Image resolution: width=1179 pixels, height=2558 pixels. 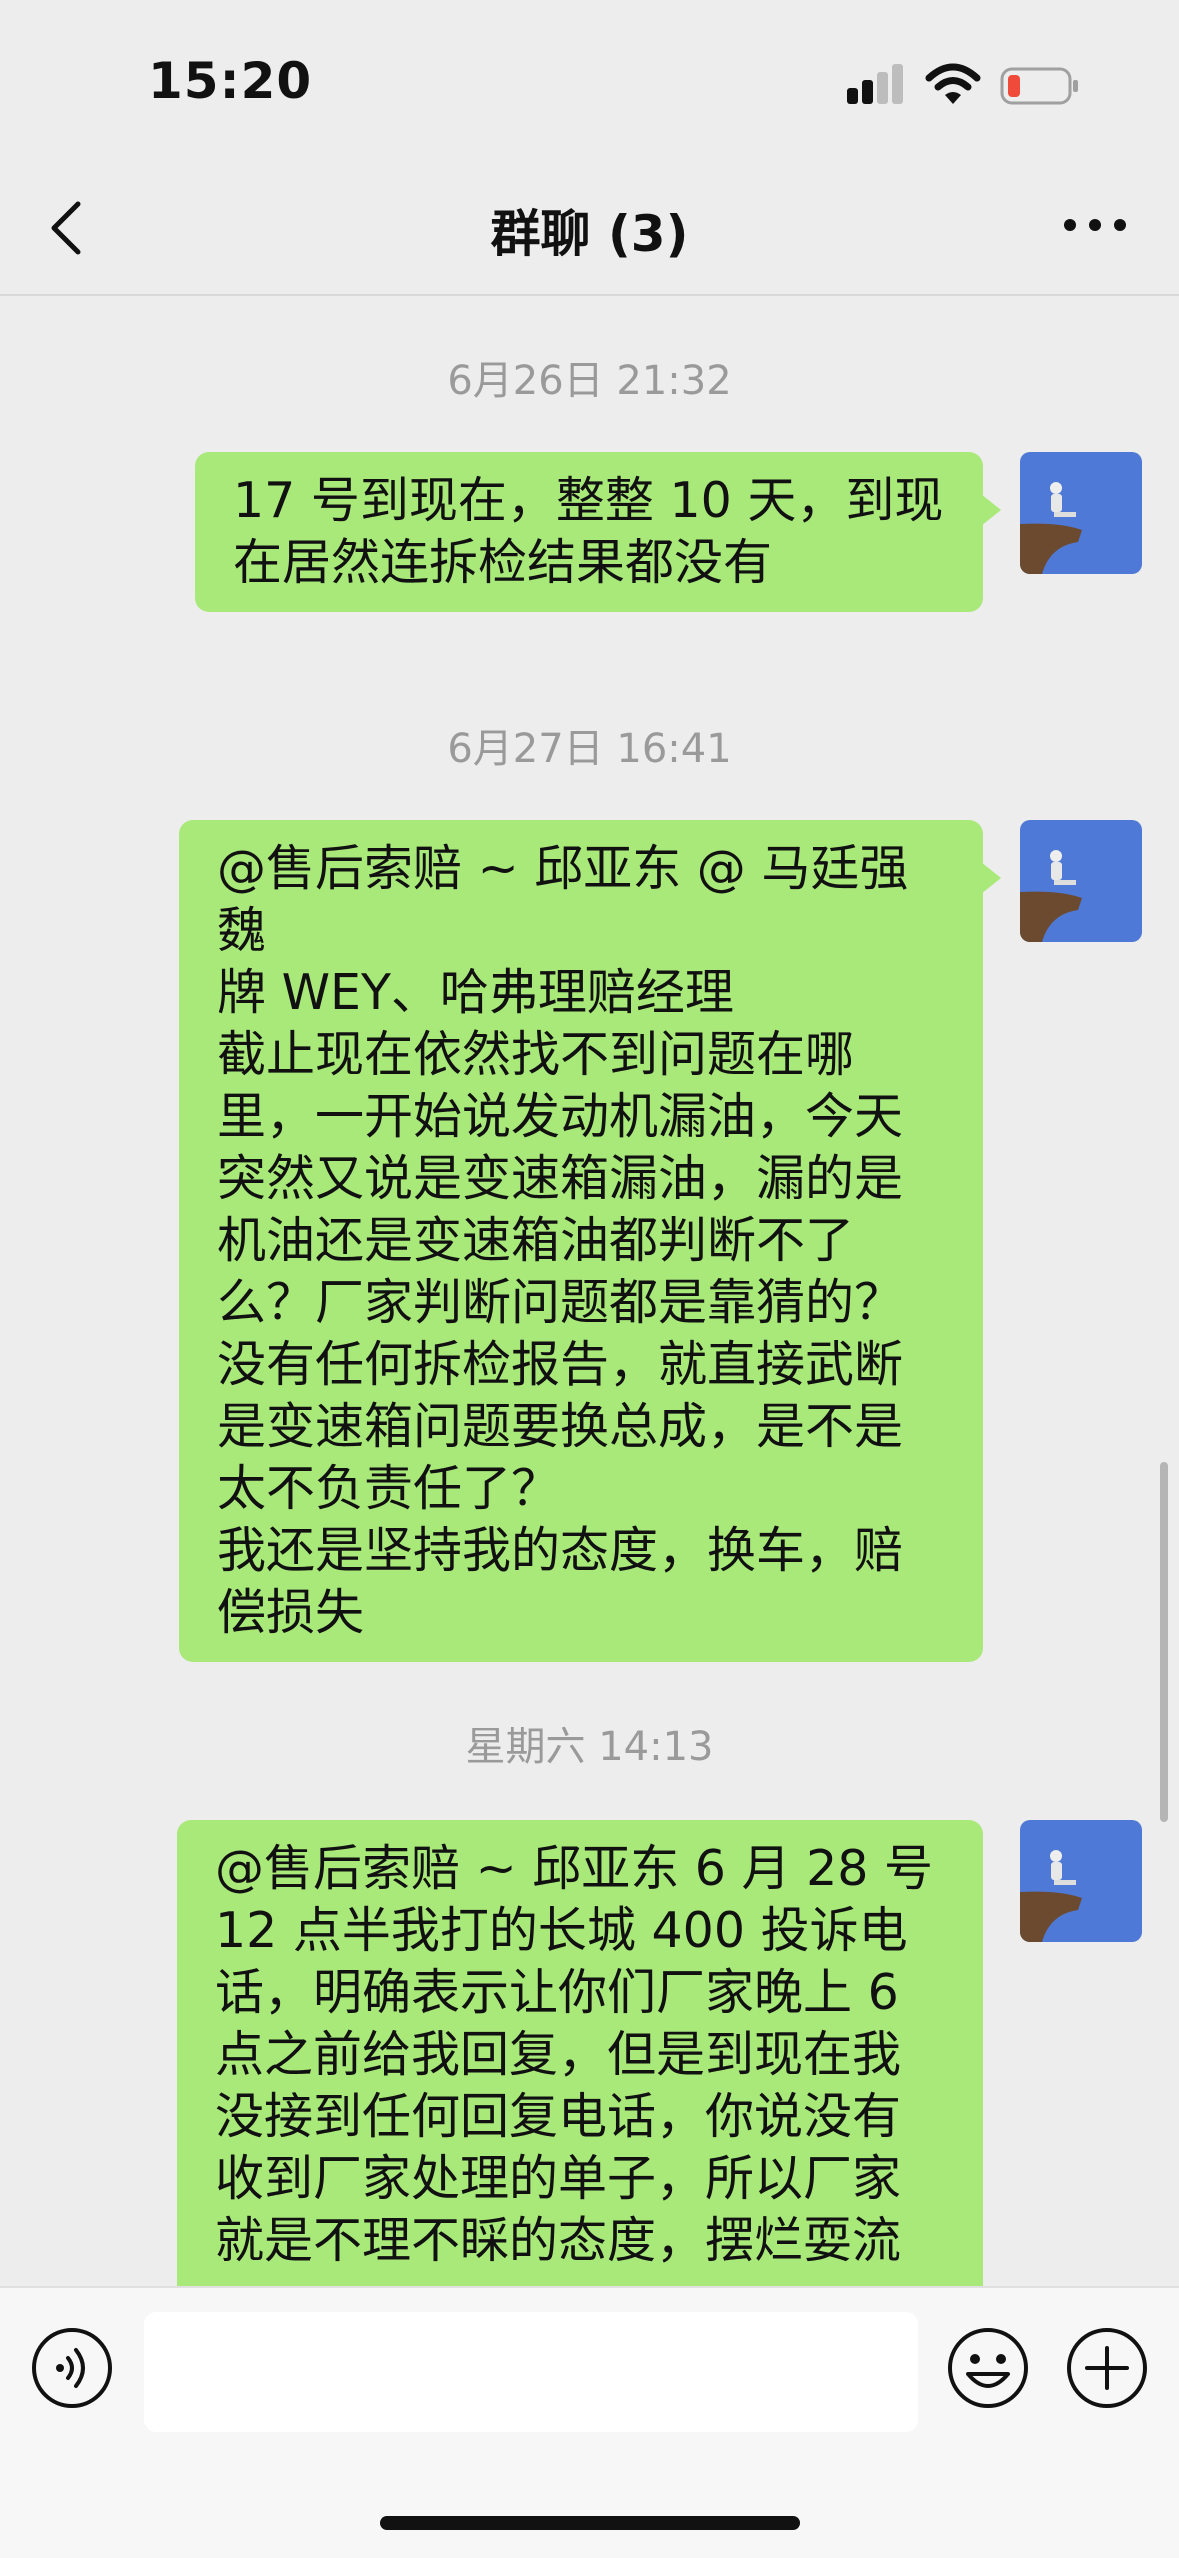 What do you see at coordinates (953, 83) in the screenshot?
I see `wifi-icon` at bounding box center [953, 83].